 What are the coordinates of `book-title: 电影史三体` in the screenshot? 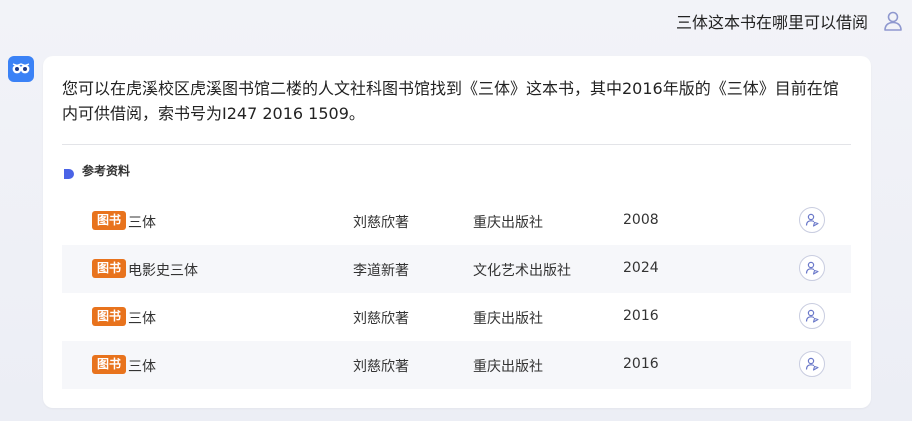 It's located at (163, 270).